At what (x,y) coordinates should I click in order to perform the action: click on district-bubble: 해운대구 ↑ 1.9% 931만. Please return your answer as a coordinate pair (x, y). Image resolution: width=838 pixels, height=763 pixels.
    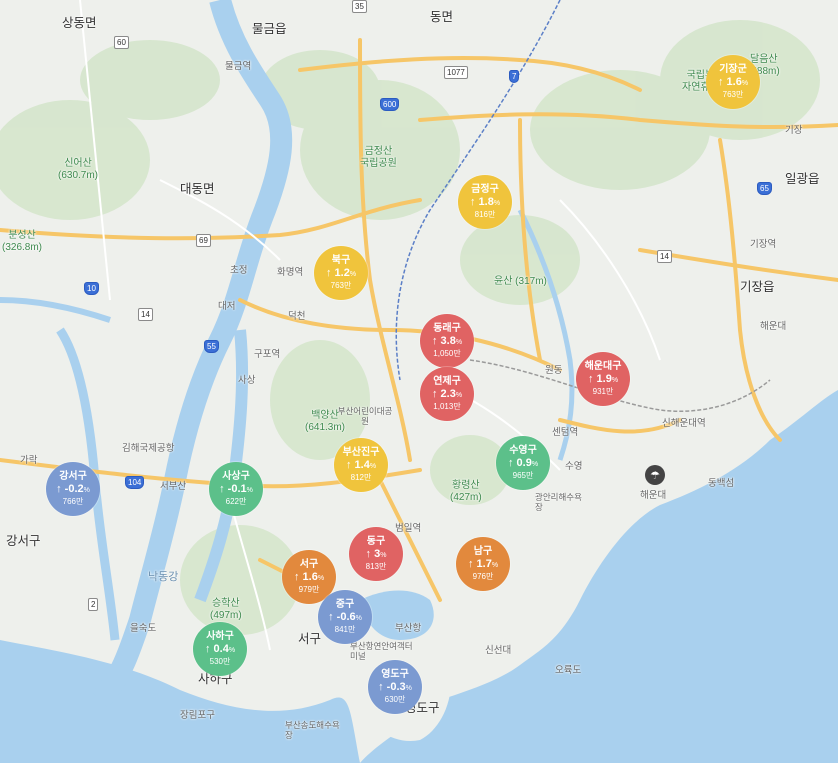
    Looking at the image, I should click on (603, 379).